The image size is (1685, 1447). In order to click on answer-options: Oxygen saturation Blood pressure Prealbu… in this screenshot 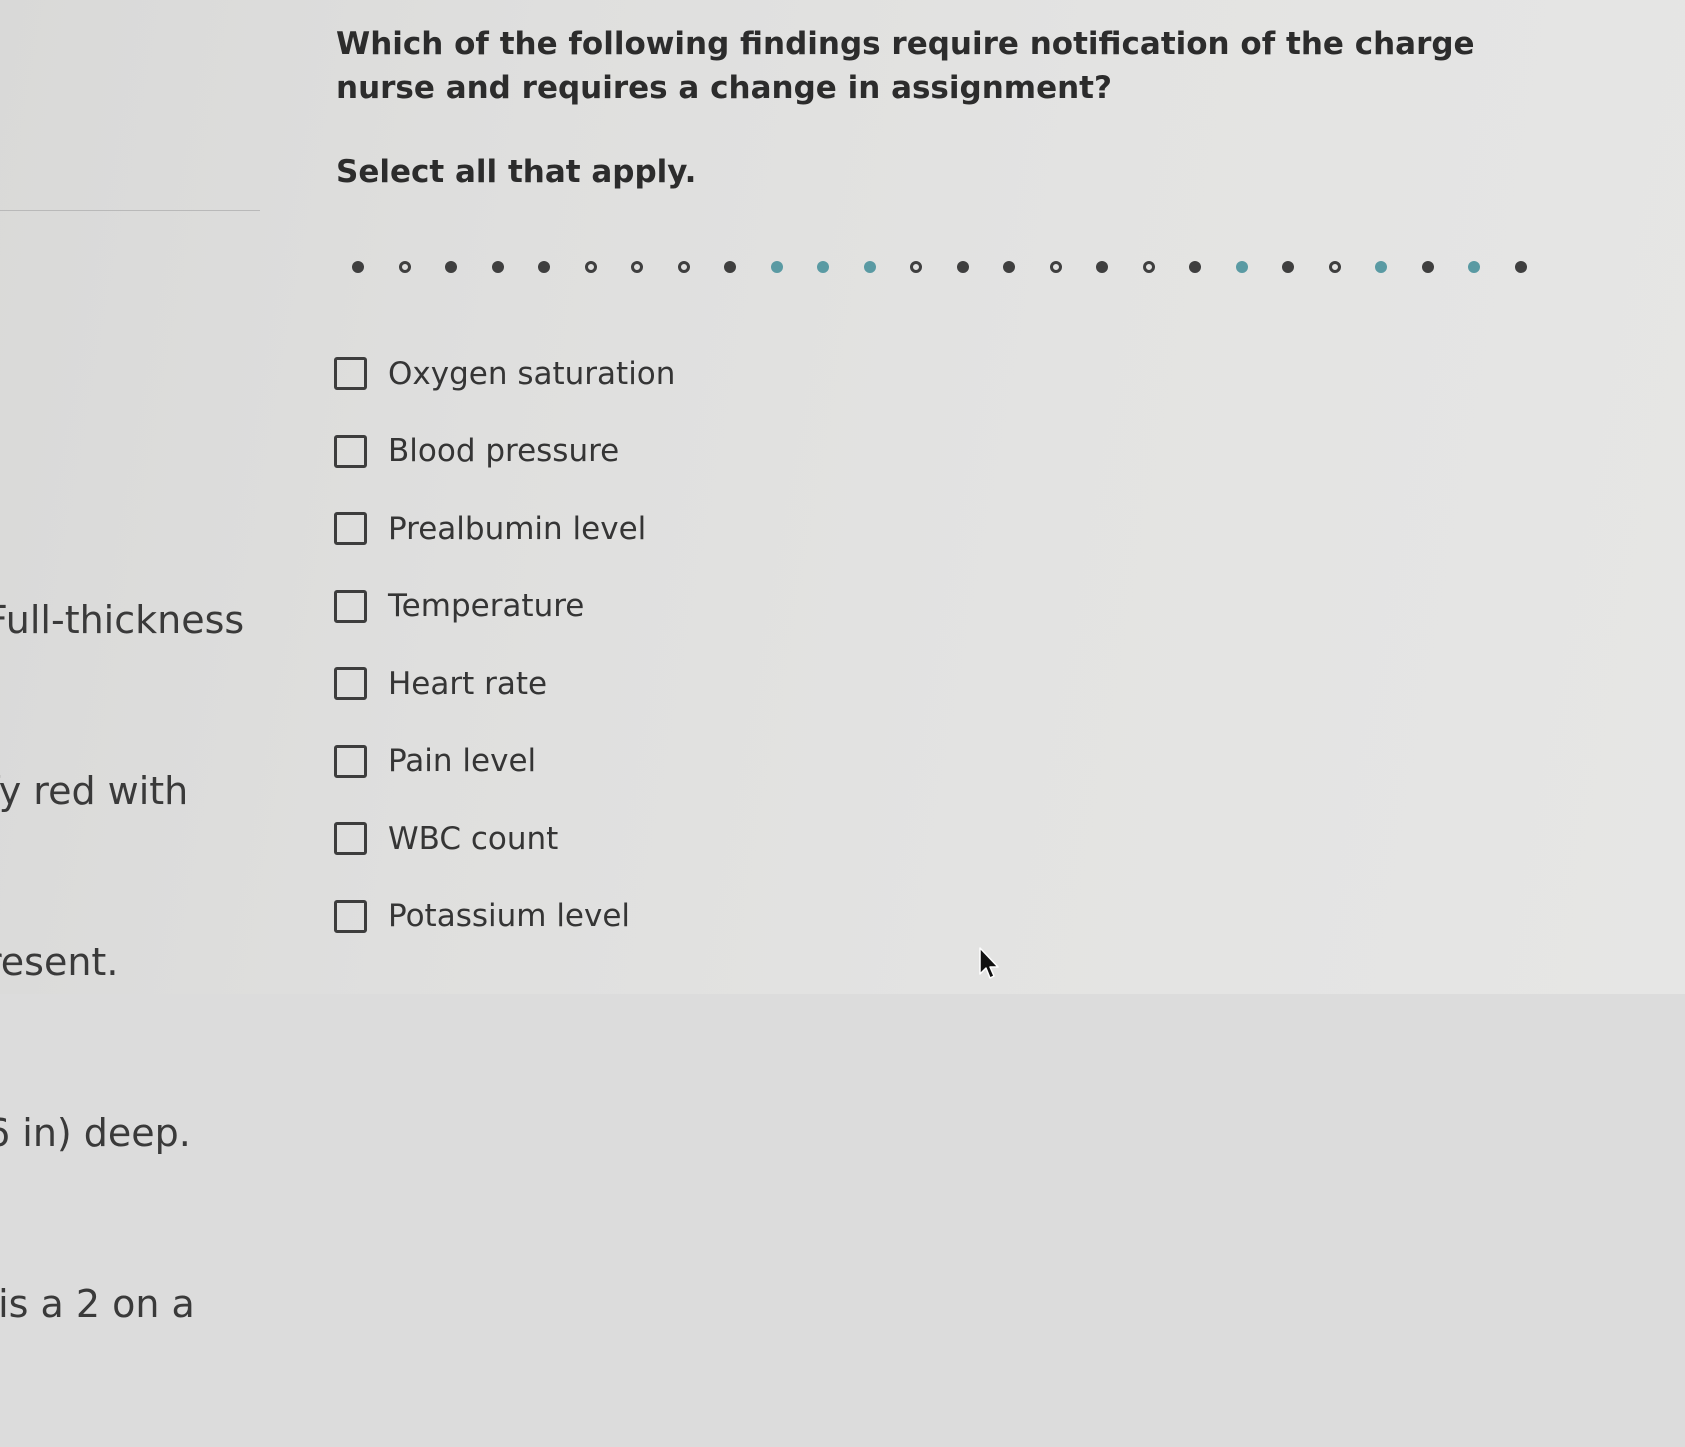, I will do `click(504, 645)`.